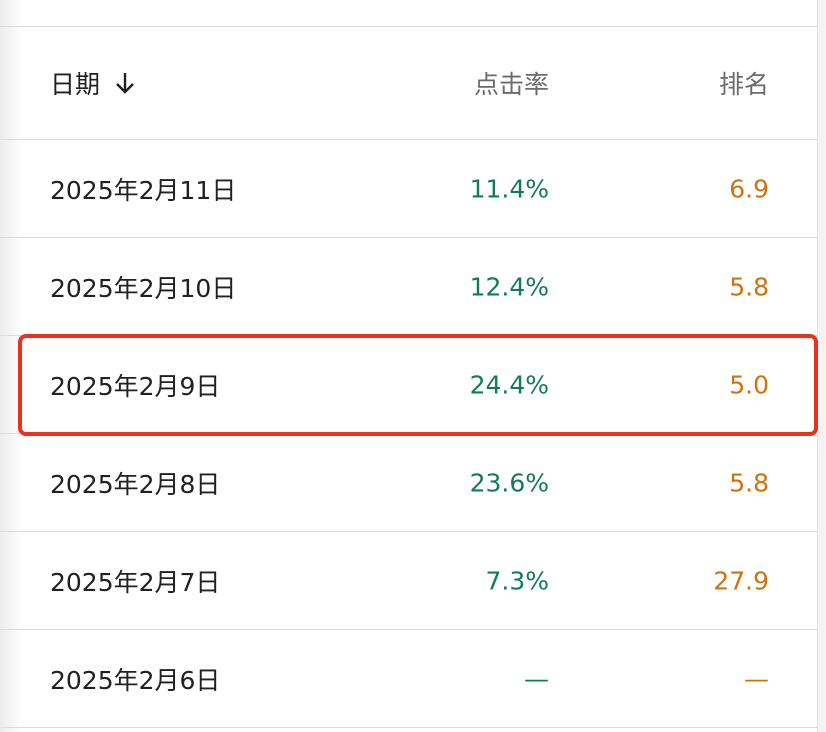  I want to click on scrollbar-track, so click(821, 366).